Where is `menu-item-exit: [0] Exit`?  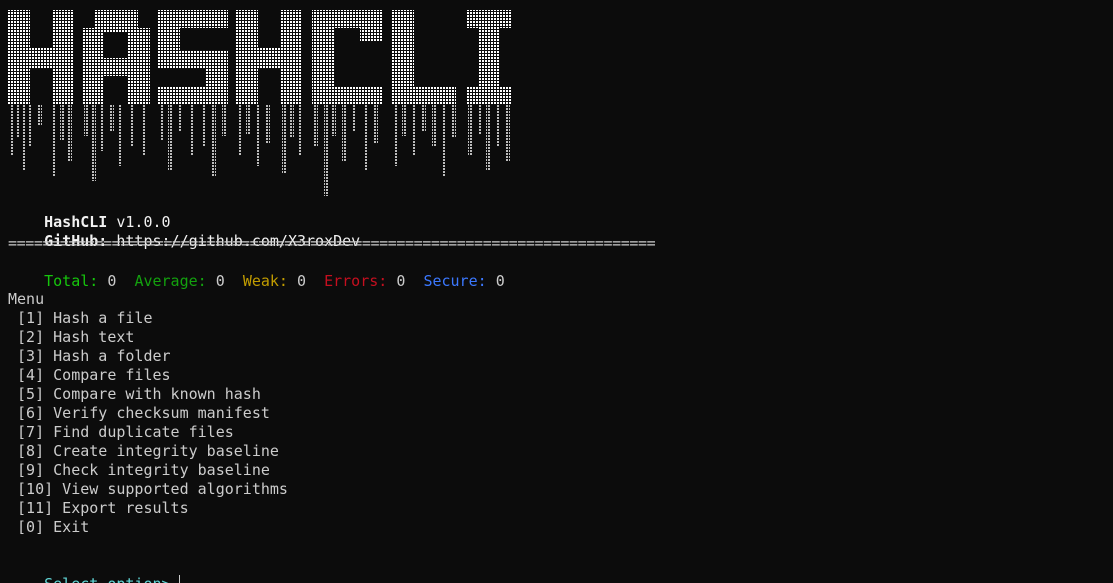
menu-item-exit: [0] Exit is located at coordinates (49, 527).